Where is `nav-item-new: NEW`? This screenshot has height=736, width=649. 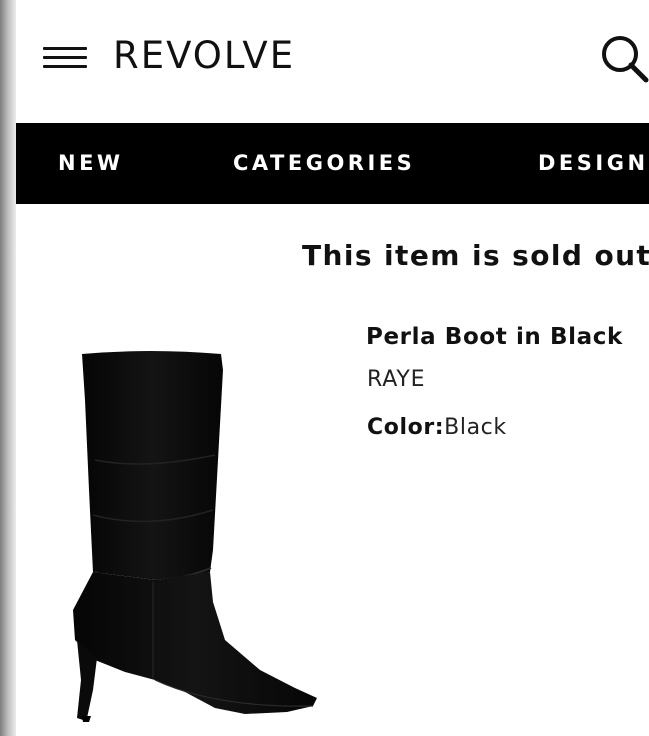
nav-item-new: NEW is located at coordinates (91, 163).